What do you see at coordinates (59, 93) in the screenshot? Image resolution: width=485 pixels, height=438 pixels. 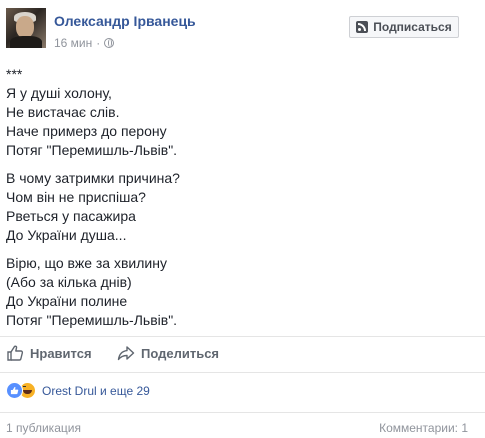 I see `poem-line: Я у душі холону,` at bounding box center [59, 93].